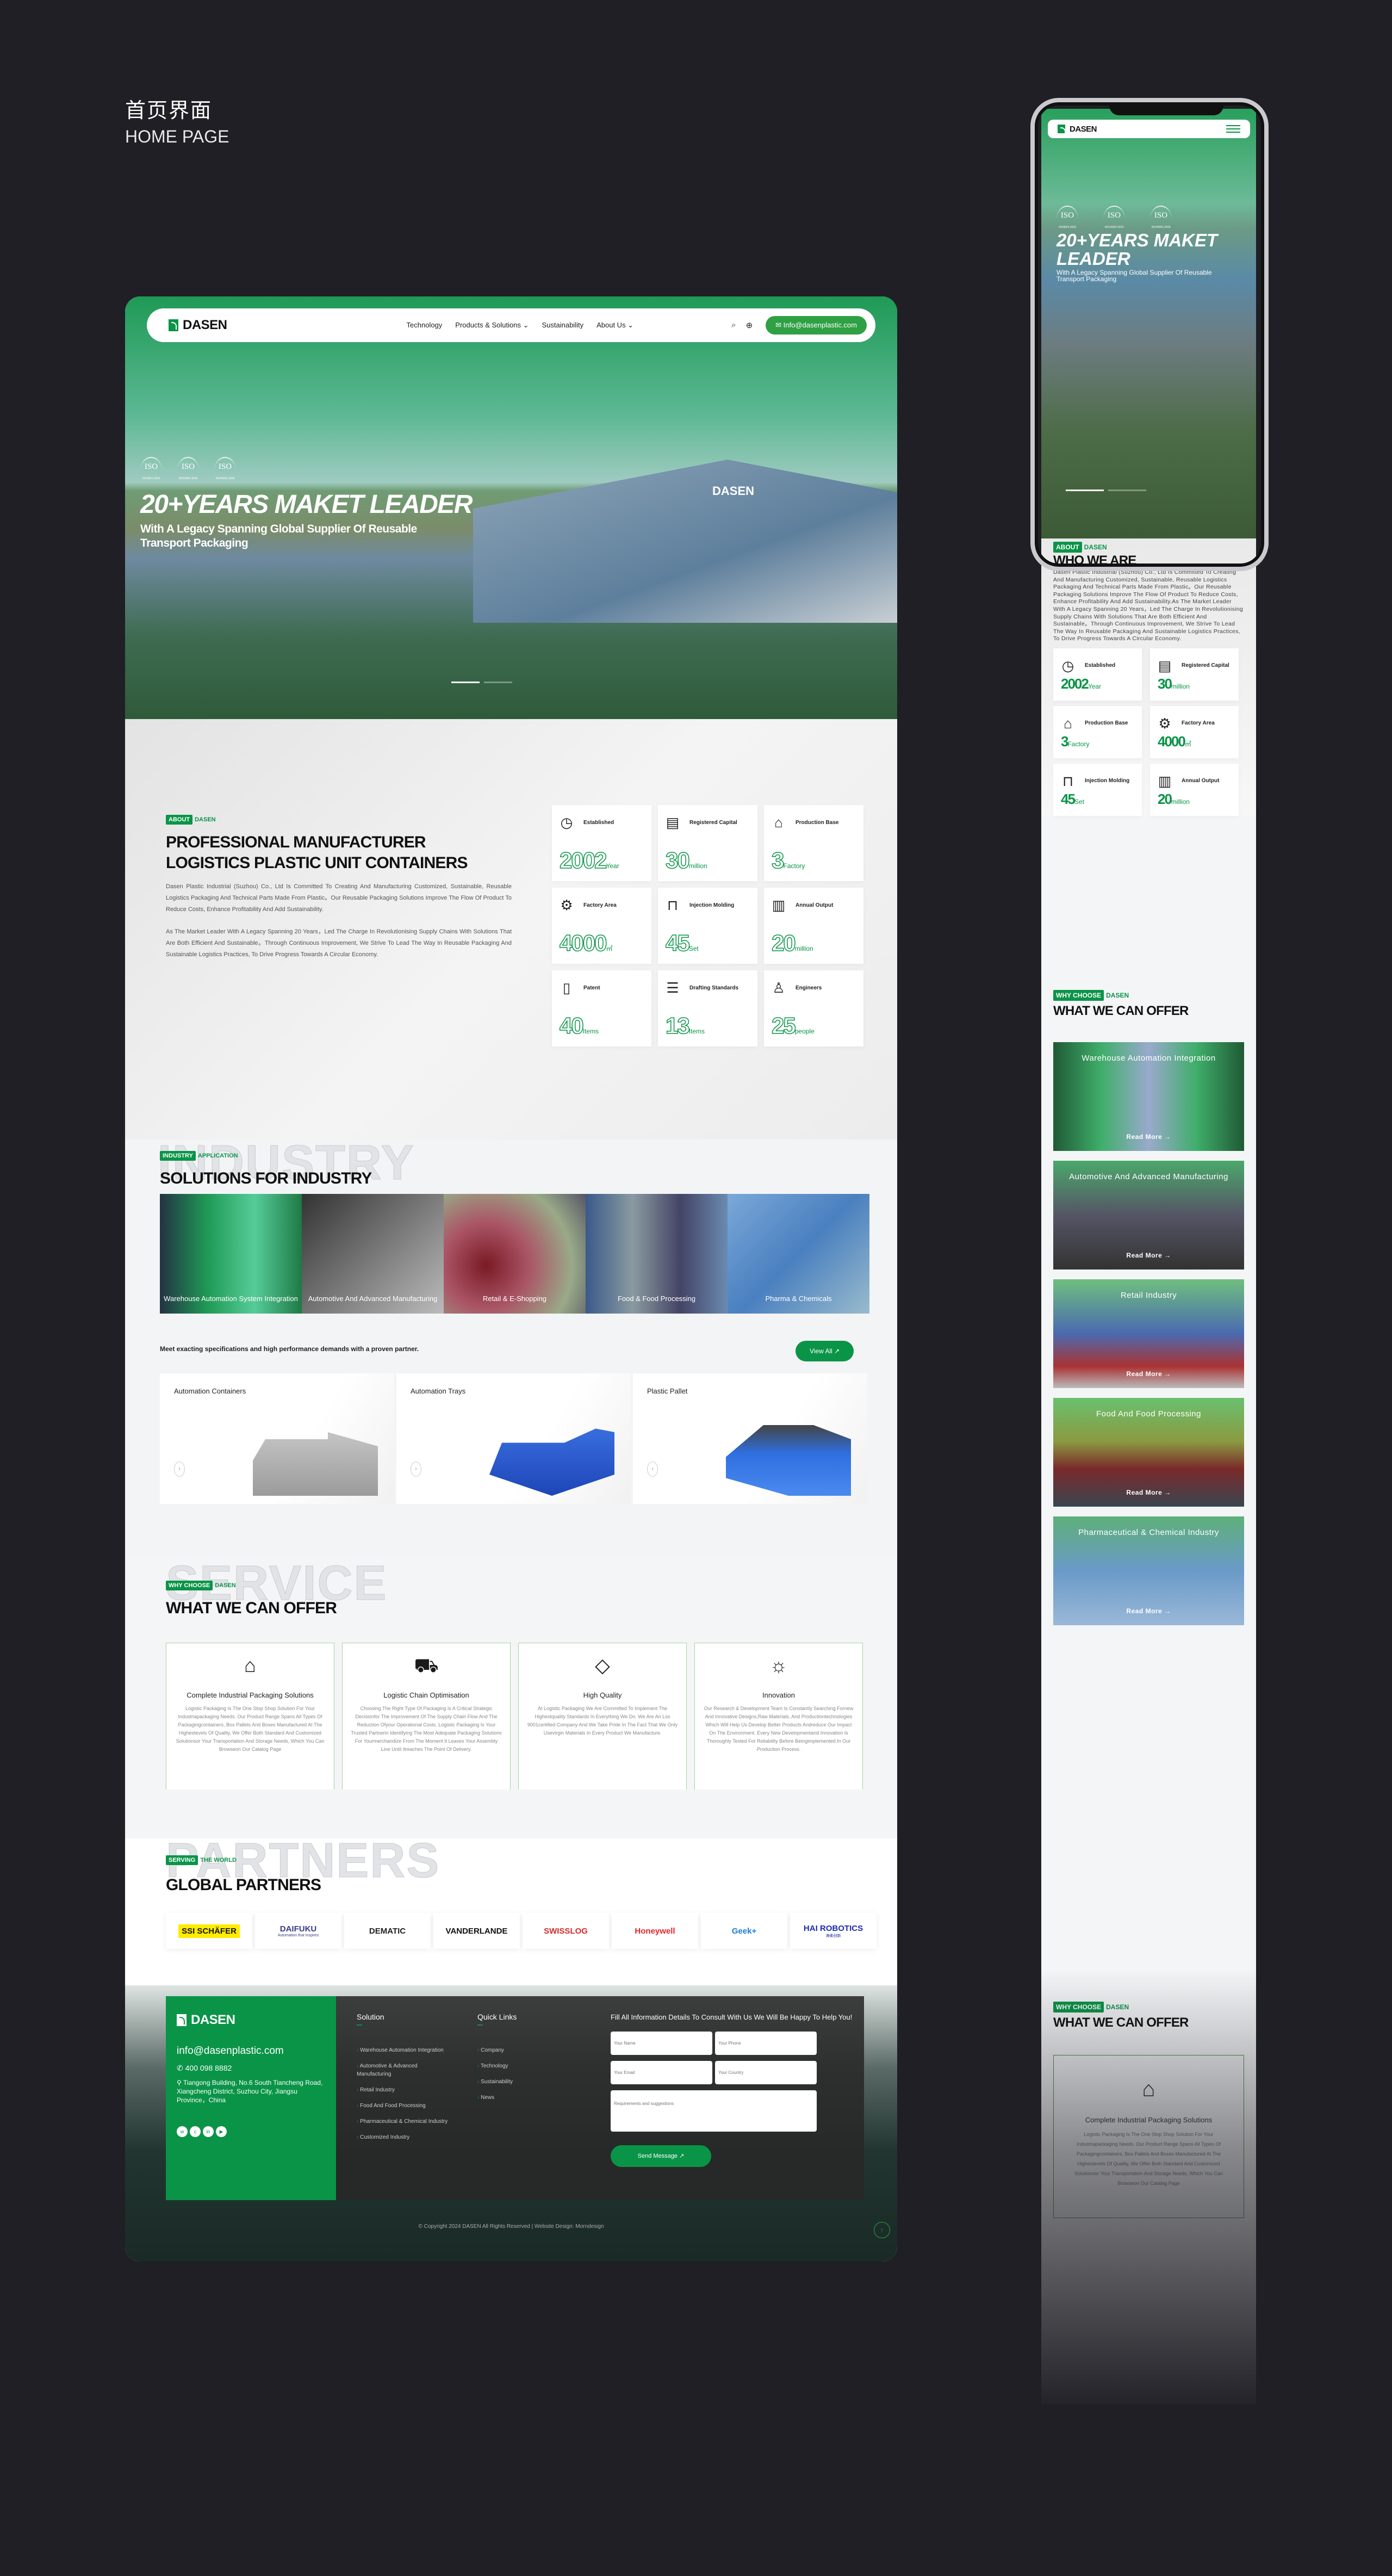  Describe the element at coordinates (403, 2137) in the screenshot. I see `footer-link: Customized Industry` at that location.